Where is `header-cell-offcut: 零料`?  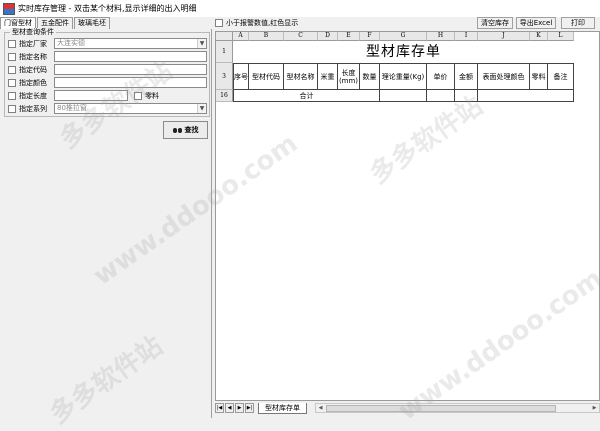
header-cell-offcut: 零料 is located at coordinates (539, 77).